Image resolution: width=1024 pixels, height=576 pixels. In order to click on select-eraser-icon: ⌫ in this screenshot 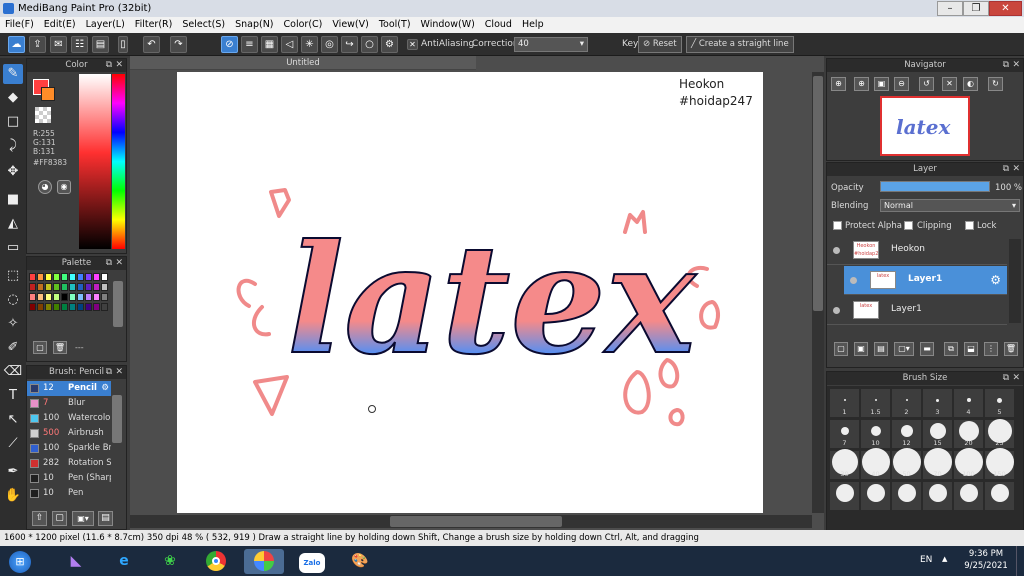, I will do `click(13, 372)`.